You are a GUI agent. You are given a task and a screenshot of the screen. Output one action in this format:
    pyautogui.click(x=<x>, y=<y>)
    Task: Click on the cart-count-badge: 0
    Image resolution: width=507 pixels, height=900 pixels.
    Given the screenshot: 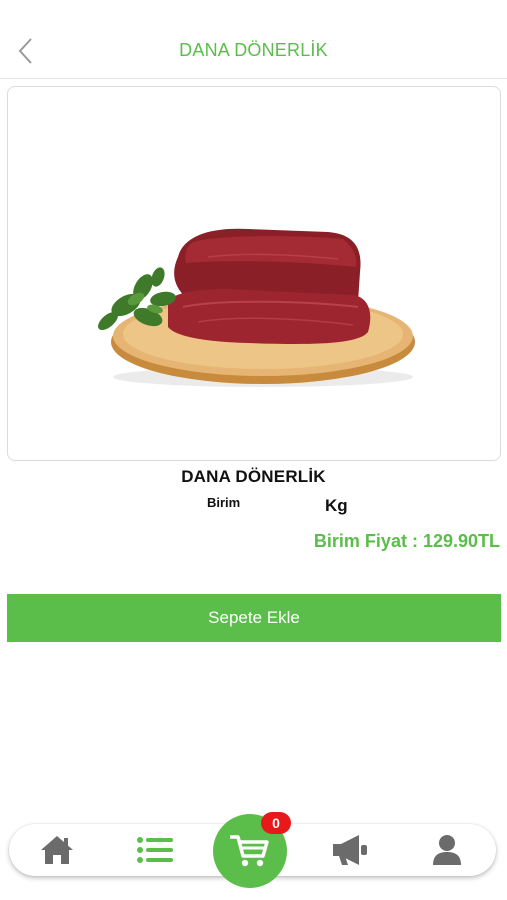 What is the action you would take?
    pyautogui.click(x=276, y=823)
    